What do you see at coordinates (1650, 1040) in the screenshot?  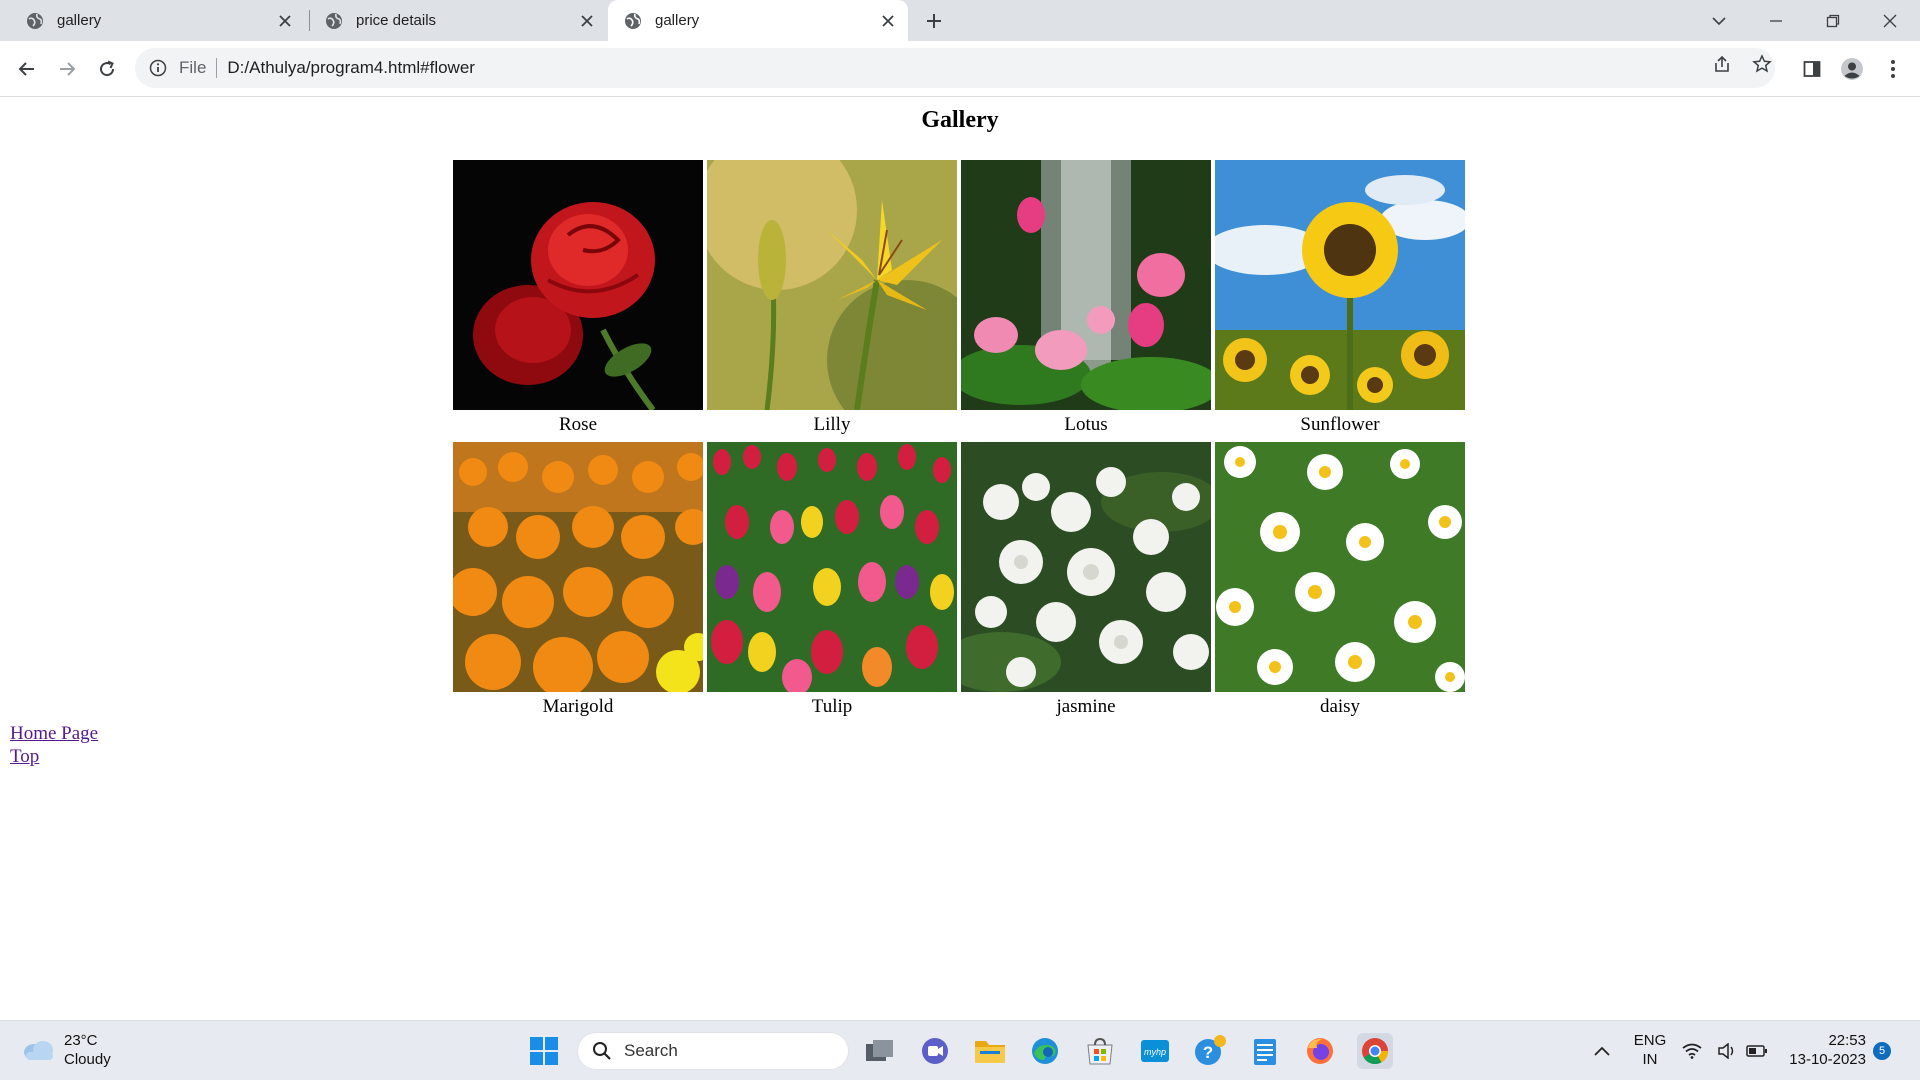 I see `language-code: ENG` at bounding box center [1650, 1040].